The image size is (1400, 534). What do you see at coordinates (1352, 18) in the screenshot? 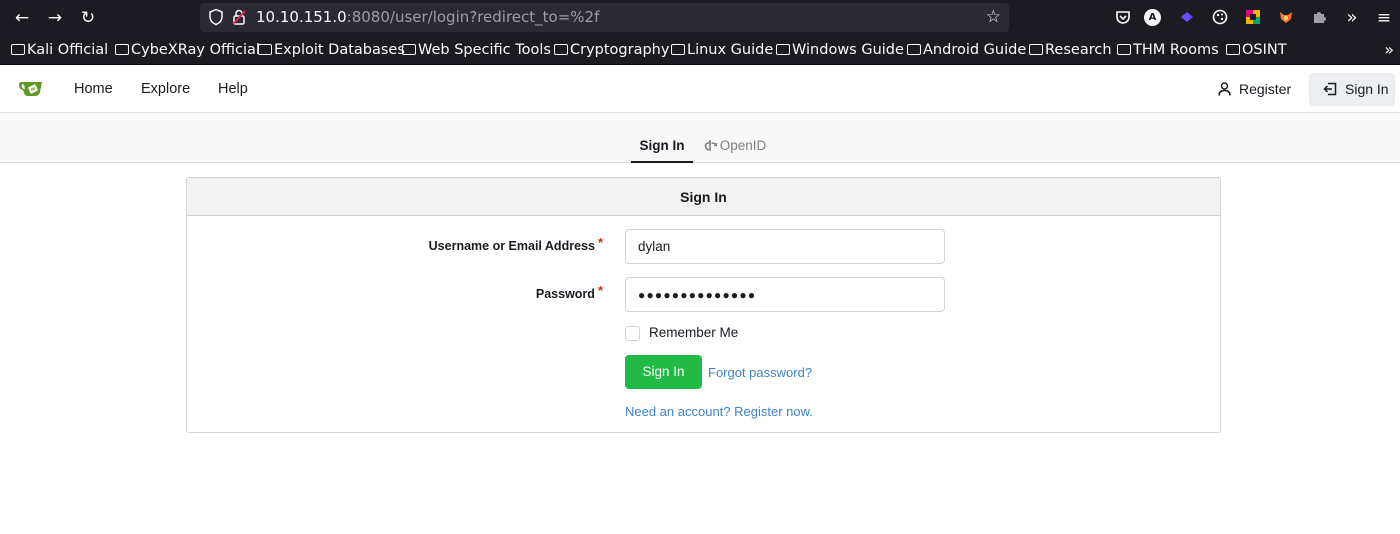
I see `overflow-chevron-icon: »` at bounding box center [1352, 18].